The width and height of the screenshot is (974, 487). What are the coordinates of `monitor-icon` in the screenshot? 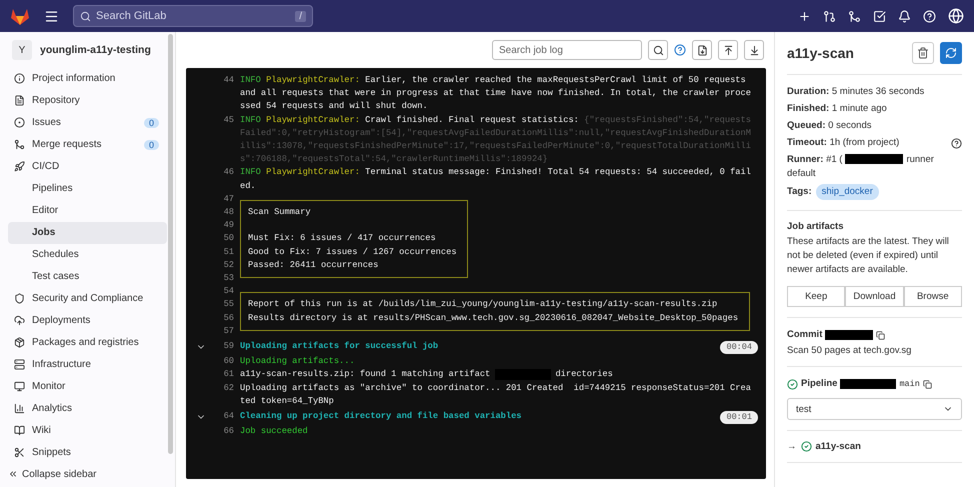 It's located at (19, 386).